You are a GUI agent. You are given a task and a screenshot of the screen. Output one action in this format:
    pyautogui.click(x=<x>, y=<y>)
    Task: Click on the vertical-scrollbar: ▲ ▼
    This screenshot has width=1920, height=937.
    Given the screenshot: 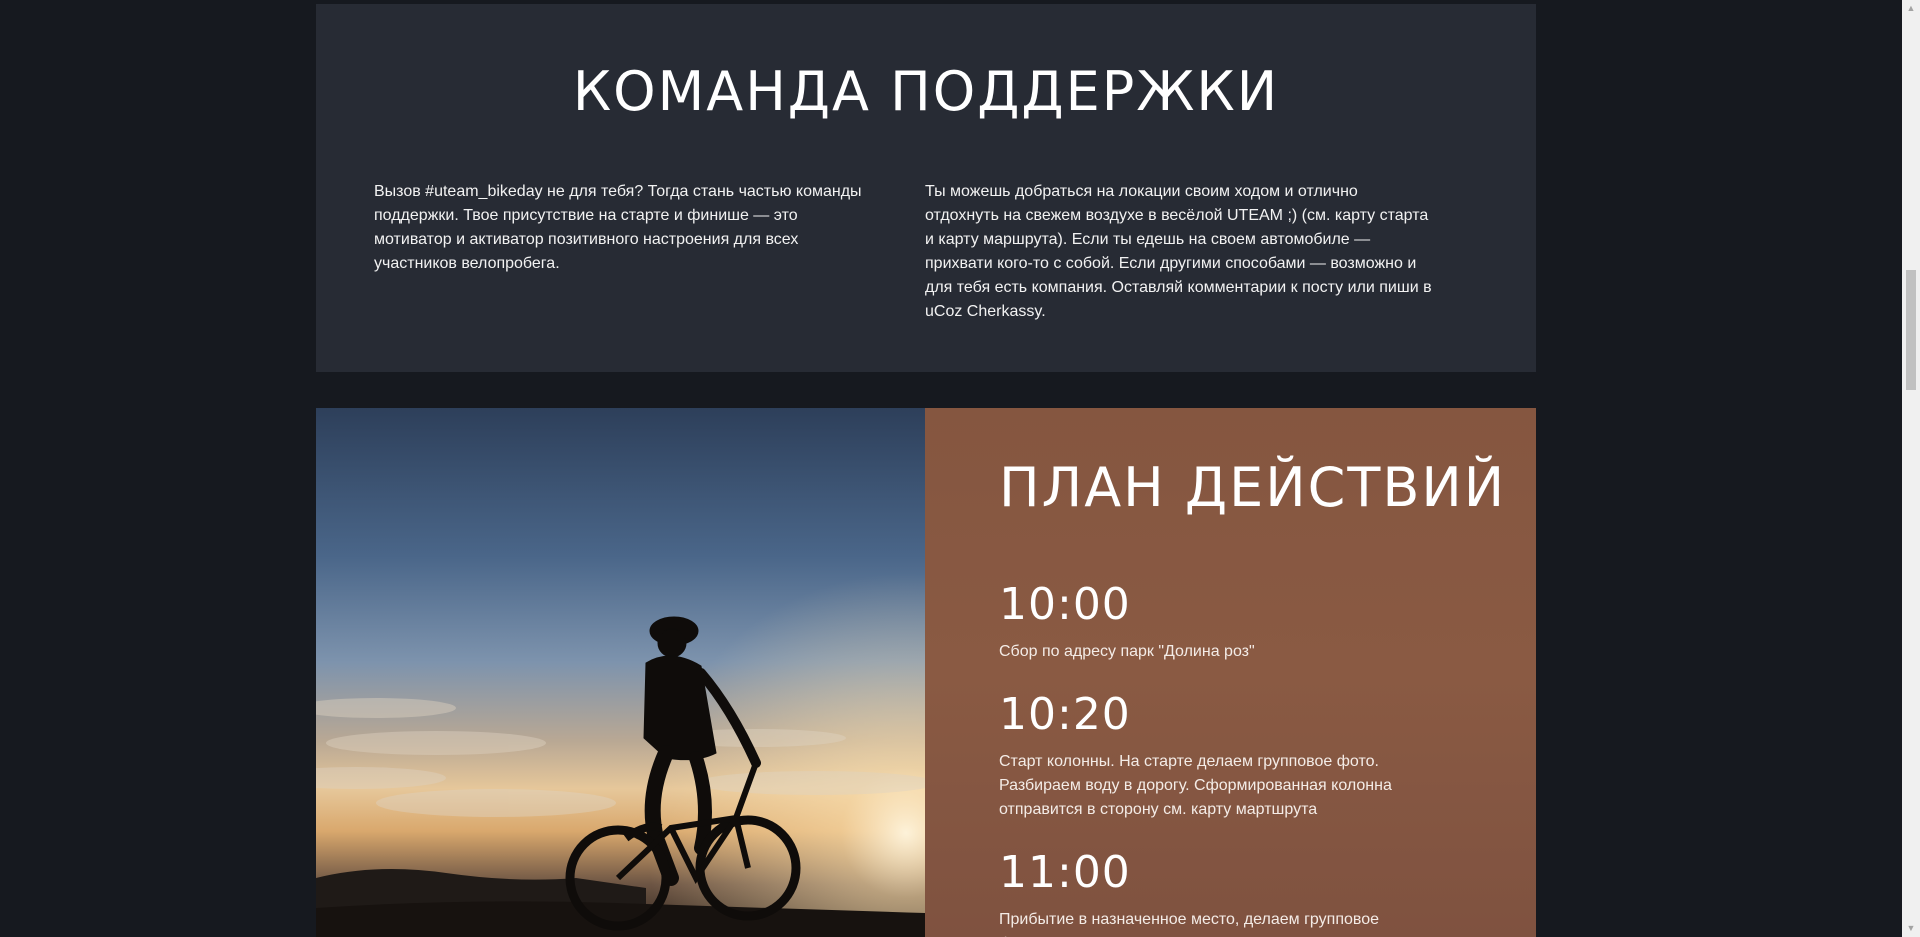 What is the action you would take?
    pyautogui.click(x=1911, y=468)
    